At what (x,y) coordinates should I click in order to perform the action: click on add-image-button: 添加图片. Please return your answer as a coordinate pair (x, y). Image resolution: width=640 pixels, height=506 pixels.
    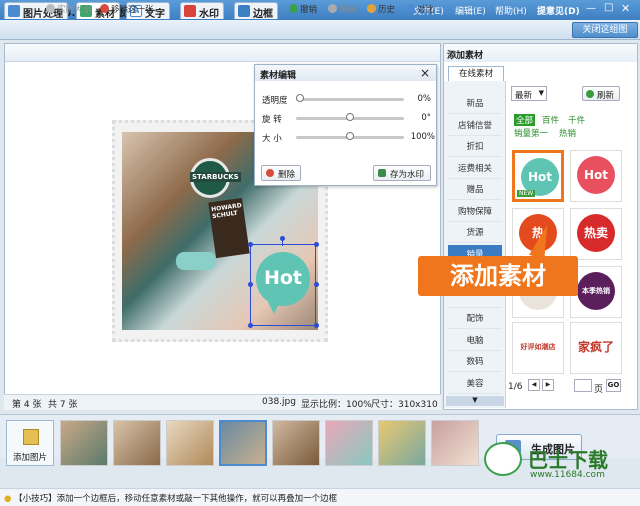
    Looking at the image, I should click on (30, 443).